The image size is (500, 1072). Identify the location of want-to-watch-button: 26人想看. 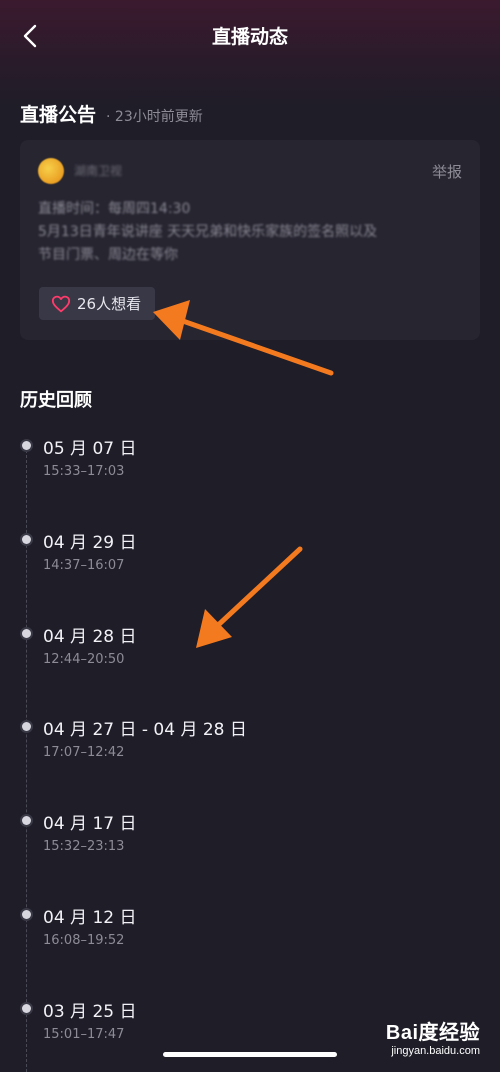
(97, 303).